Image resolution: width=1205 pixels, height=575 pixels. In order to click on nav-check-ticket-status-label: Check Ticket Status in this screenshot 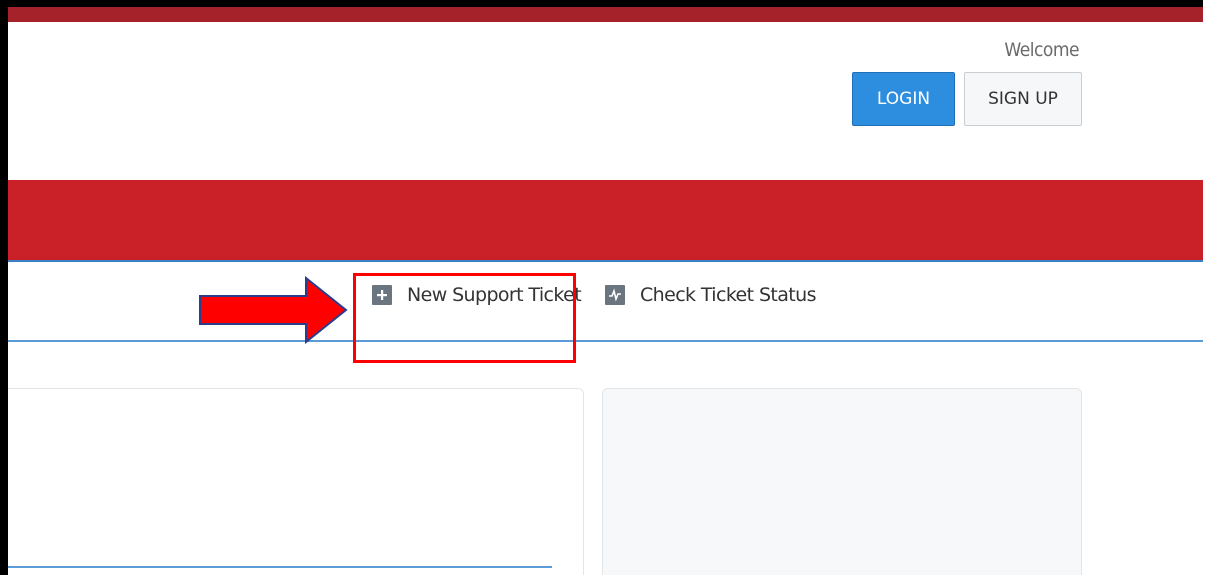, I will do `click(728, 295)`.